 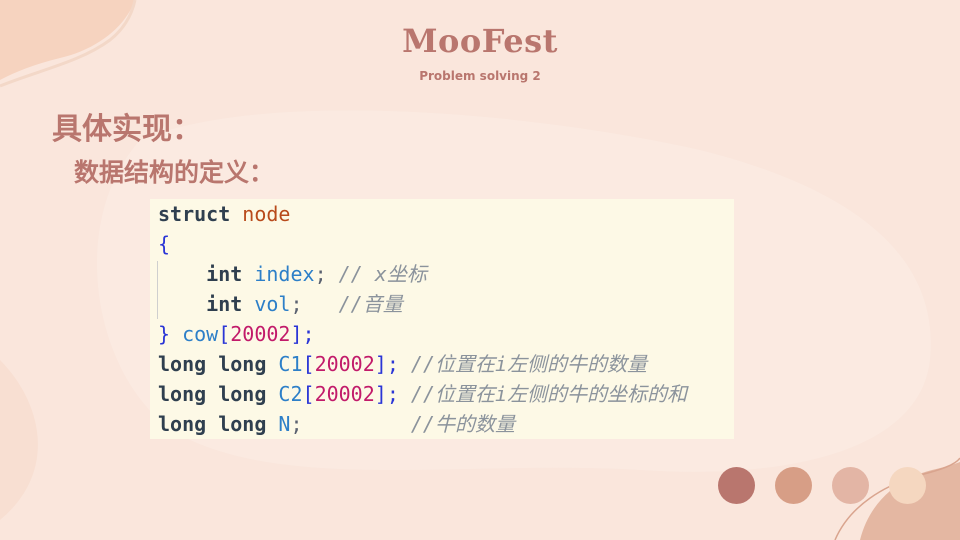 I want to click on code-line-cow: } cow[20002];, so click(x=236, y=334).